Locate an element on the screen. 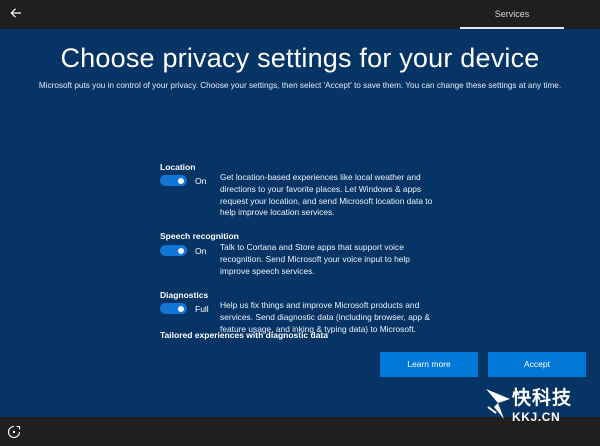 The width and height of the screenshot is (600, 446). tab-services: Services is located at coordinates (512, 14).